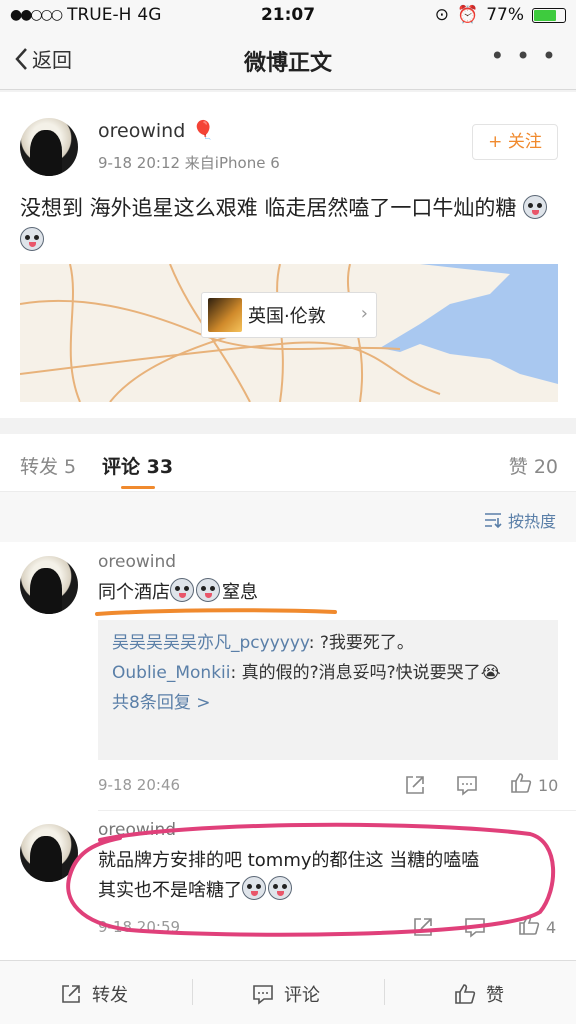  What do you see at coordinates (505, 15) in the screenshot?
I see `battery-percent: 77%` at bounding box center [505, 15].